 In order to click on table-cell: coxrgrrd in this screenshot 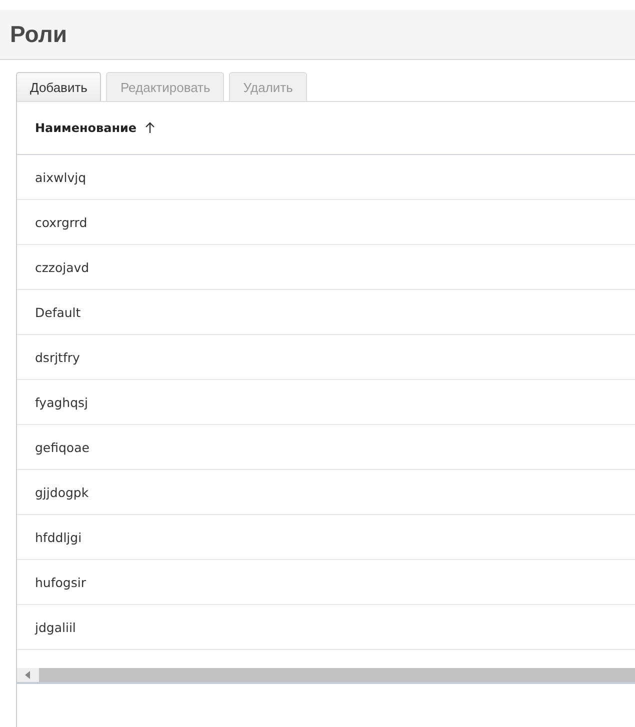, I will do `click(61, 222)`.